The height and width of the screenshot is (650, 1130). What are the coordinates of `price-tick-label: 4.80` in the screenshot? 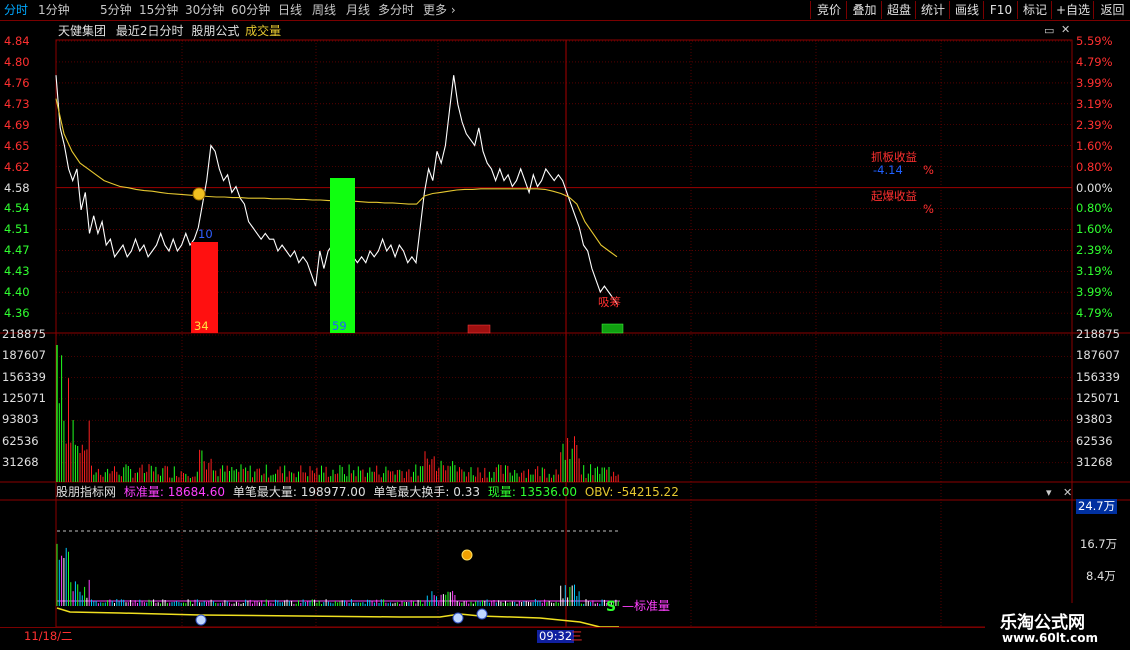 It's located at (17, 61).